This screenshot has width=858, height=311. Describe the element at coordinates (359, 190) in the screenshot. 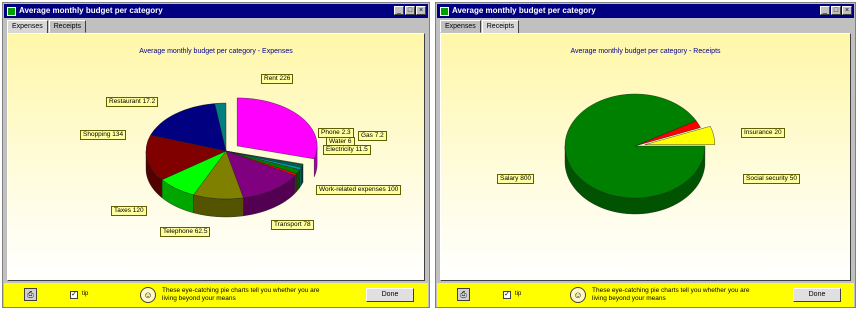

I see `label-work-expenses: Work-related expenses 100` at that location.